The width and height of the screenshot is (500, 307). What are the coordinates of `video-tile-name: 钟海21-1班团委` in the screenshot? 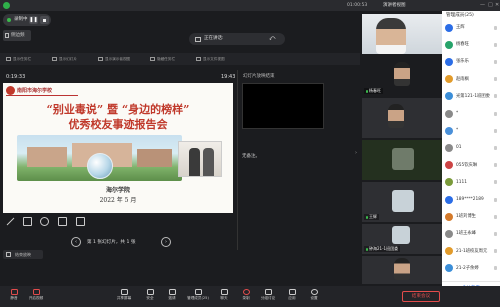 It's located at (384, 248).